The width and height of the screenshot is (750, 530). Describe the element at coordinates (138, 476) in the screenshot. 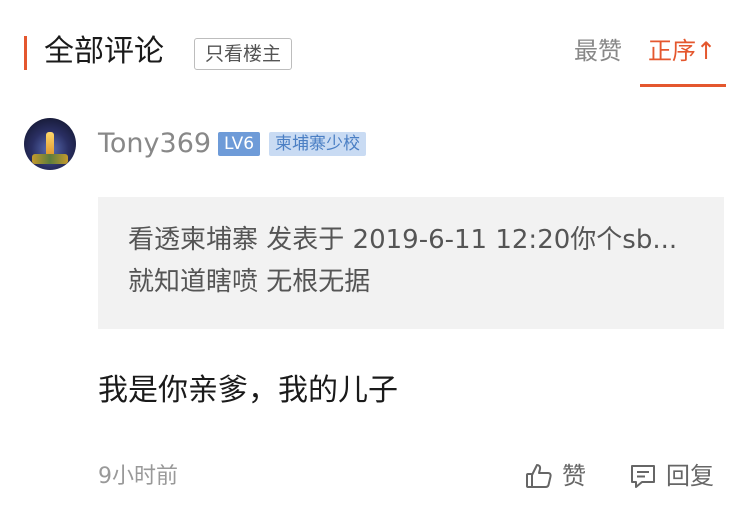

I see `comment-timestamp: 9小时前` at that location.